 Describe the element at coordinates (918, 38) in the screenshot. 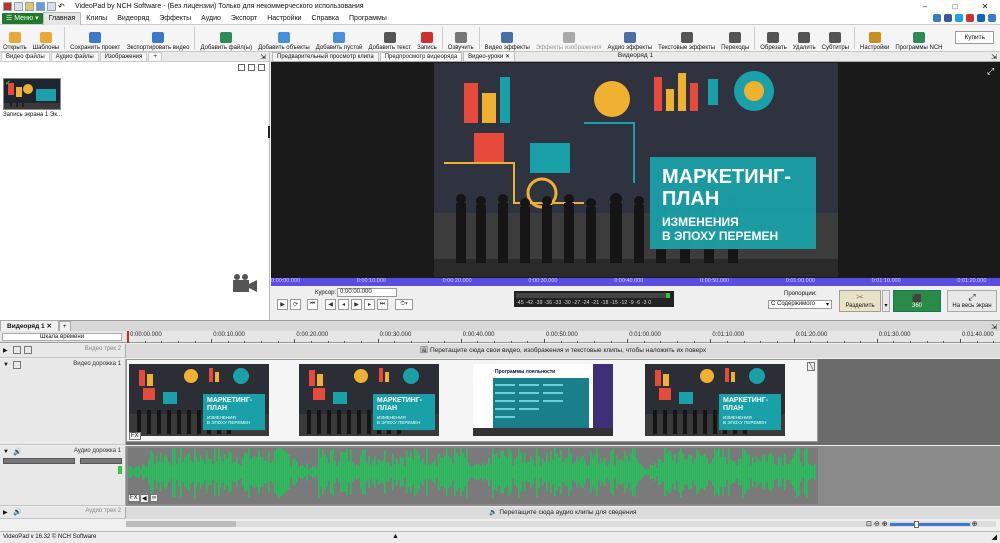

I see `toolbar-button-nch-suite: Программы NCH` at that location.